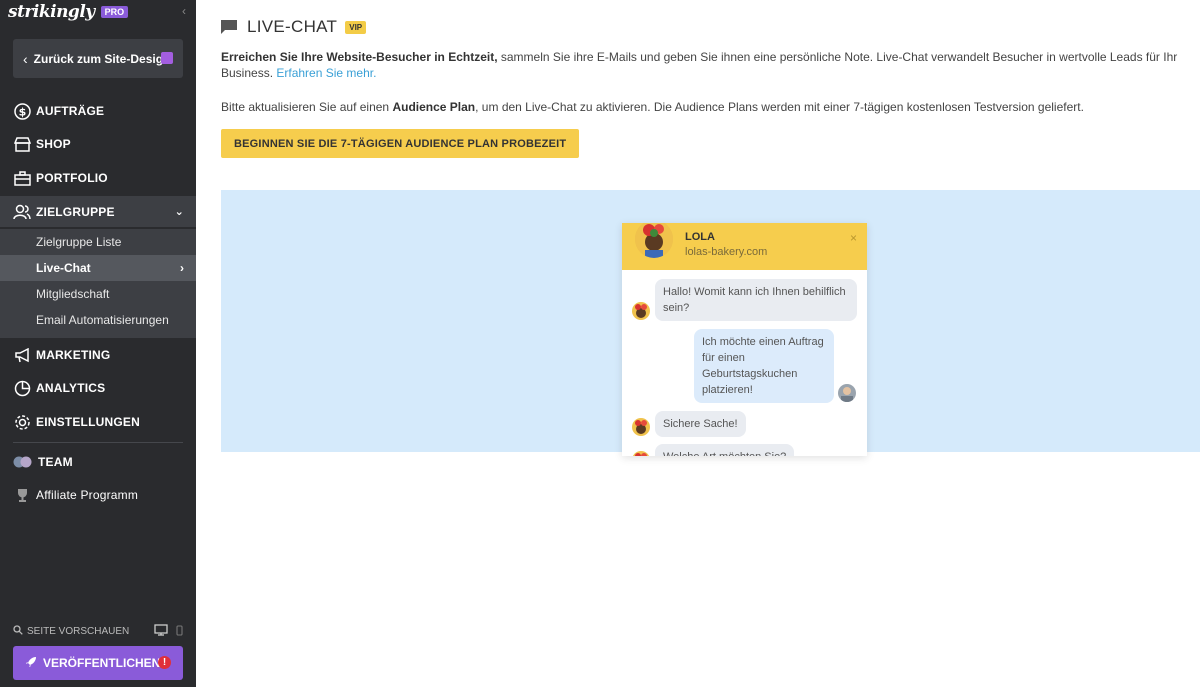  I want to click on nav-label: EINSTELLUNGEN, so click(88, 422).